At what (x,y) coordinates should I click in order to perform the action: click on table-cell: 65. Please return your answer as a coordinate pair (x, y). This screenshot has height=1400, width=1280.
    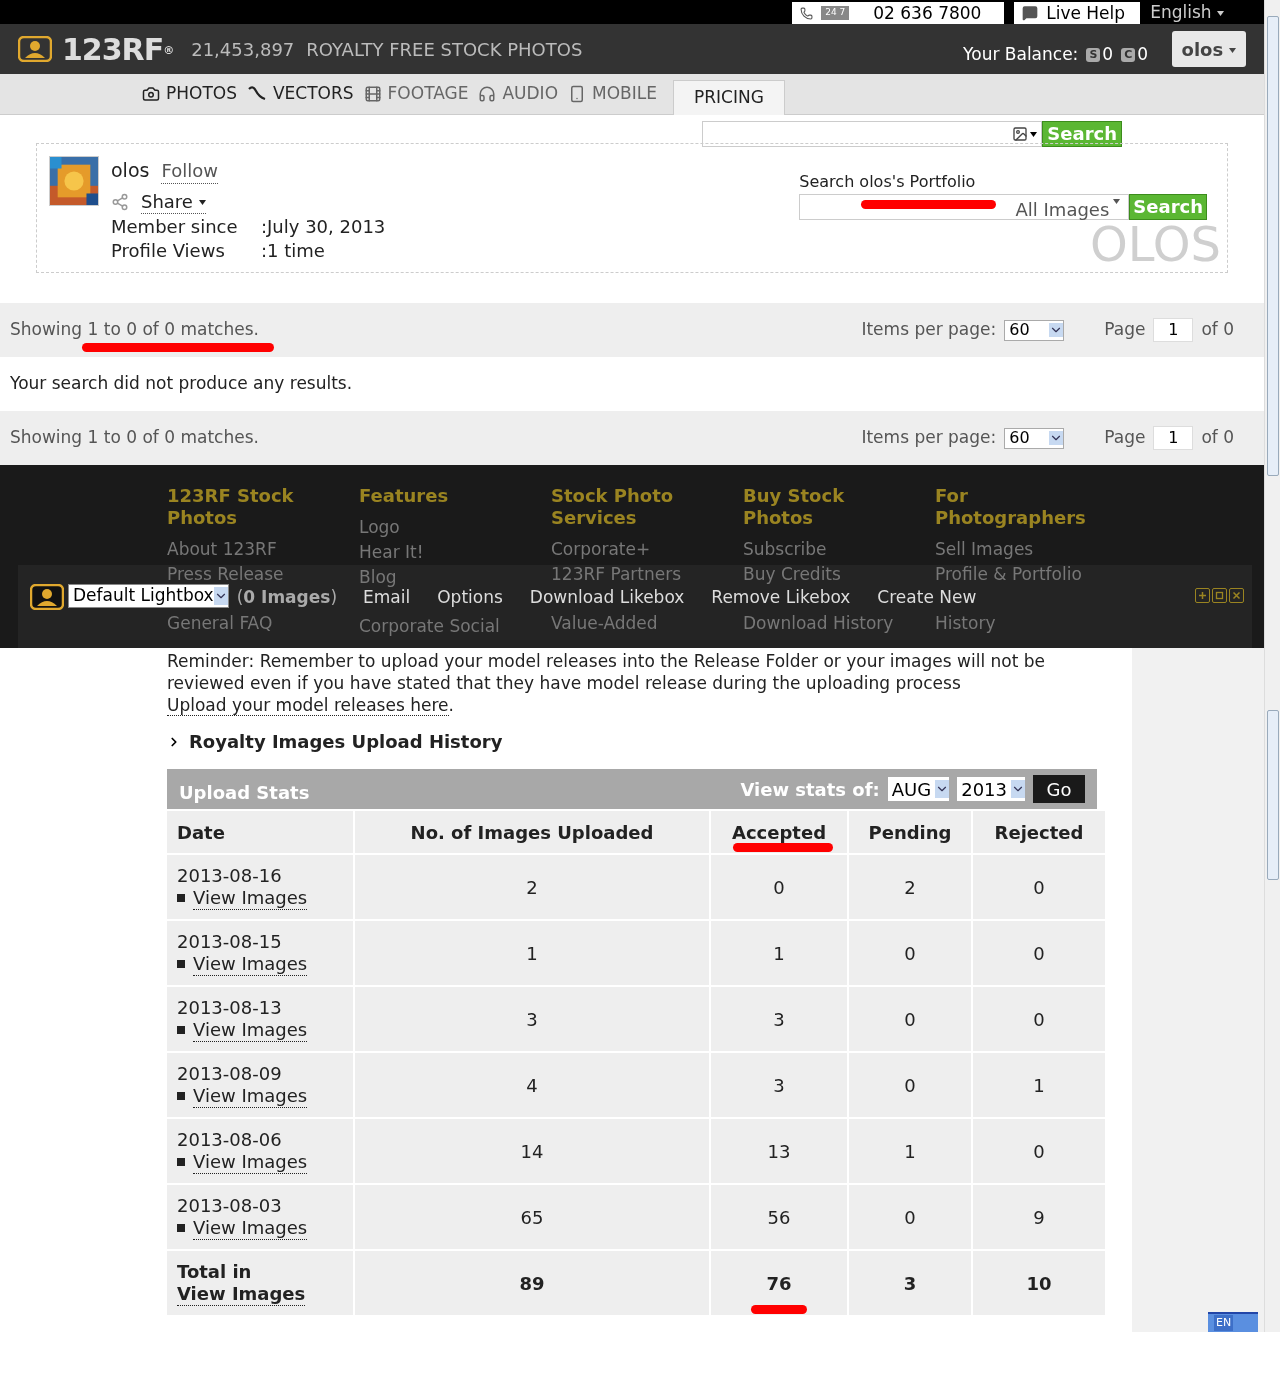
    Looking at the image, I should click on (532, 1217).